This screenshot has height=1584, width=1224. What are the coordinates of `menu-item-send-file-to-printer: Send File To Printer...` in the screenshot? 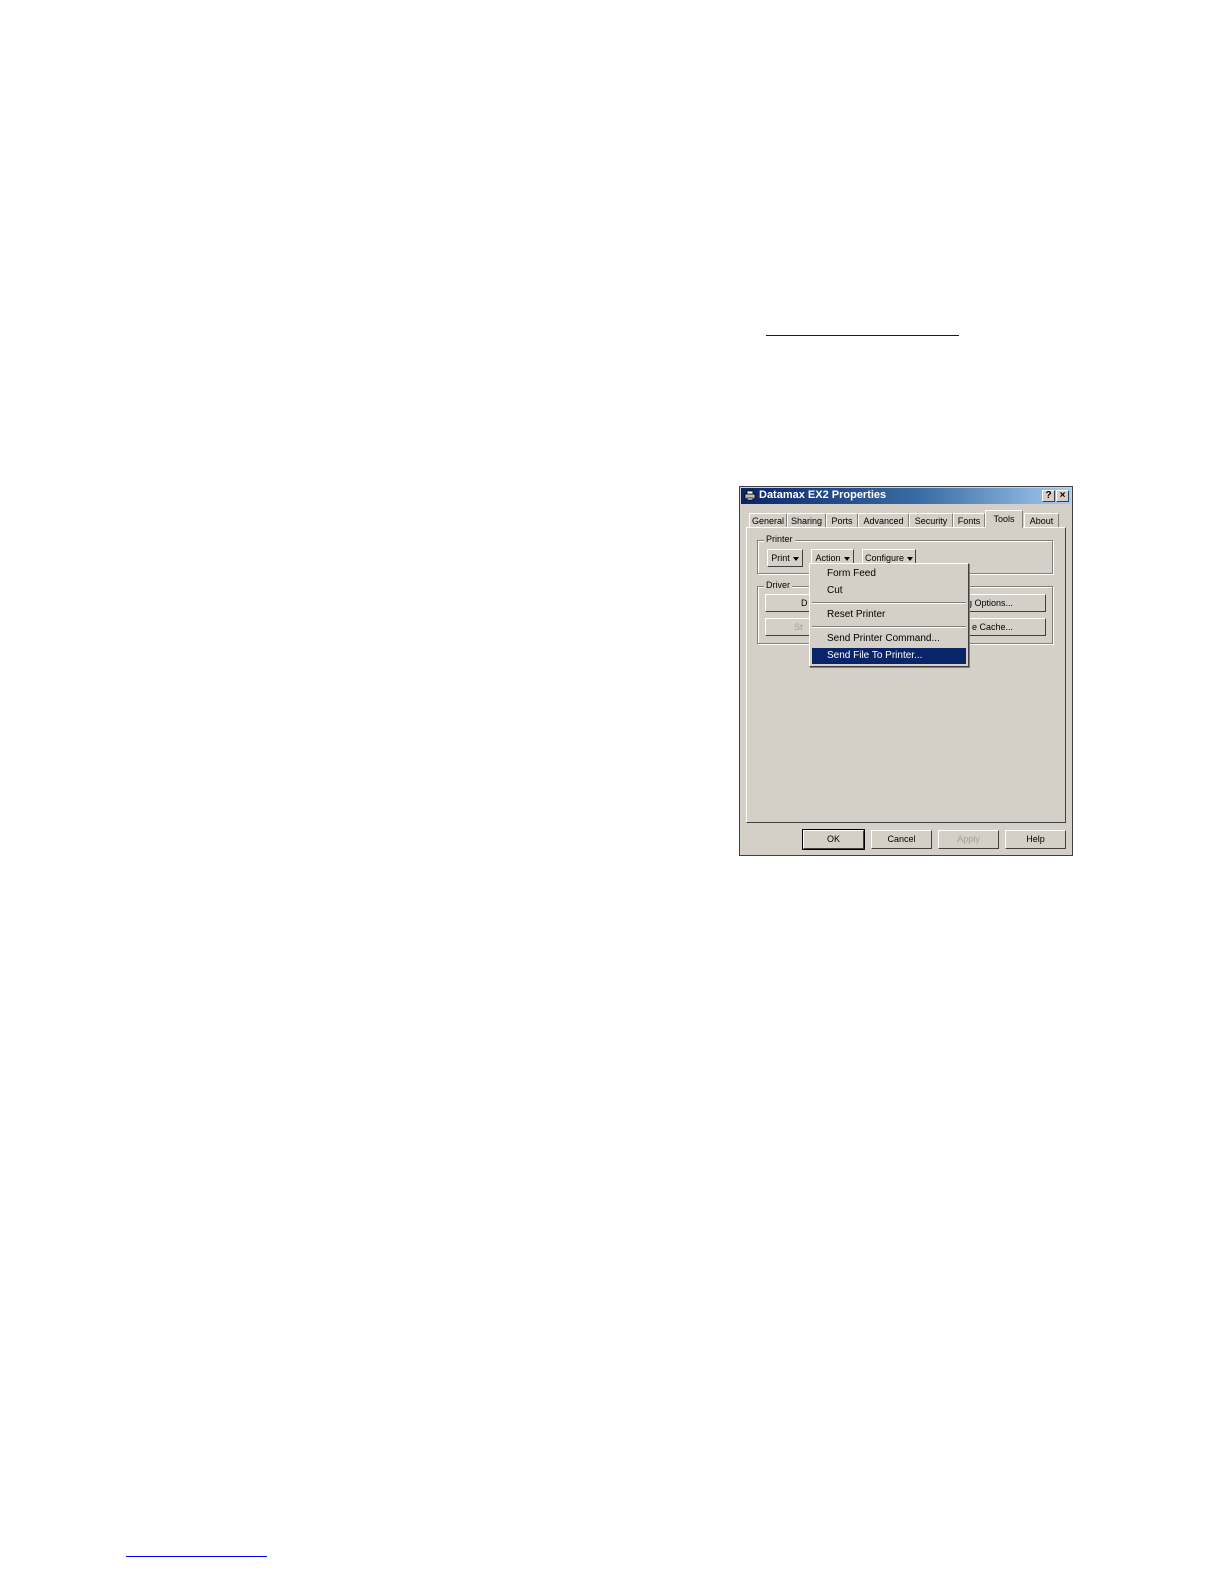 It's located at (889, 656).